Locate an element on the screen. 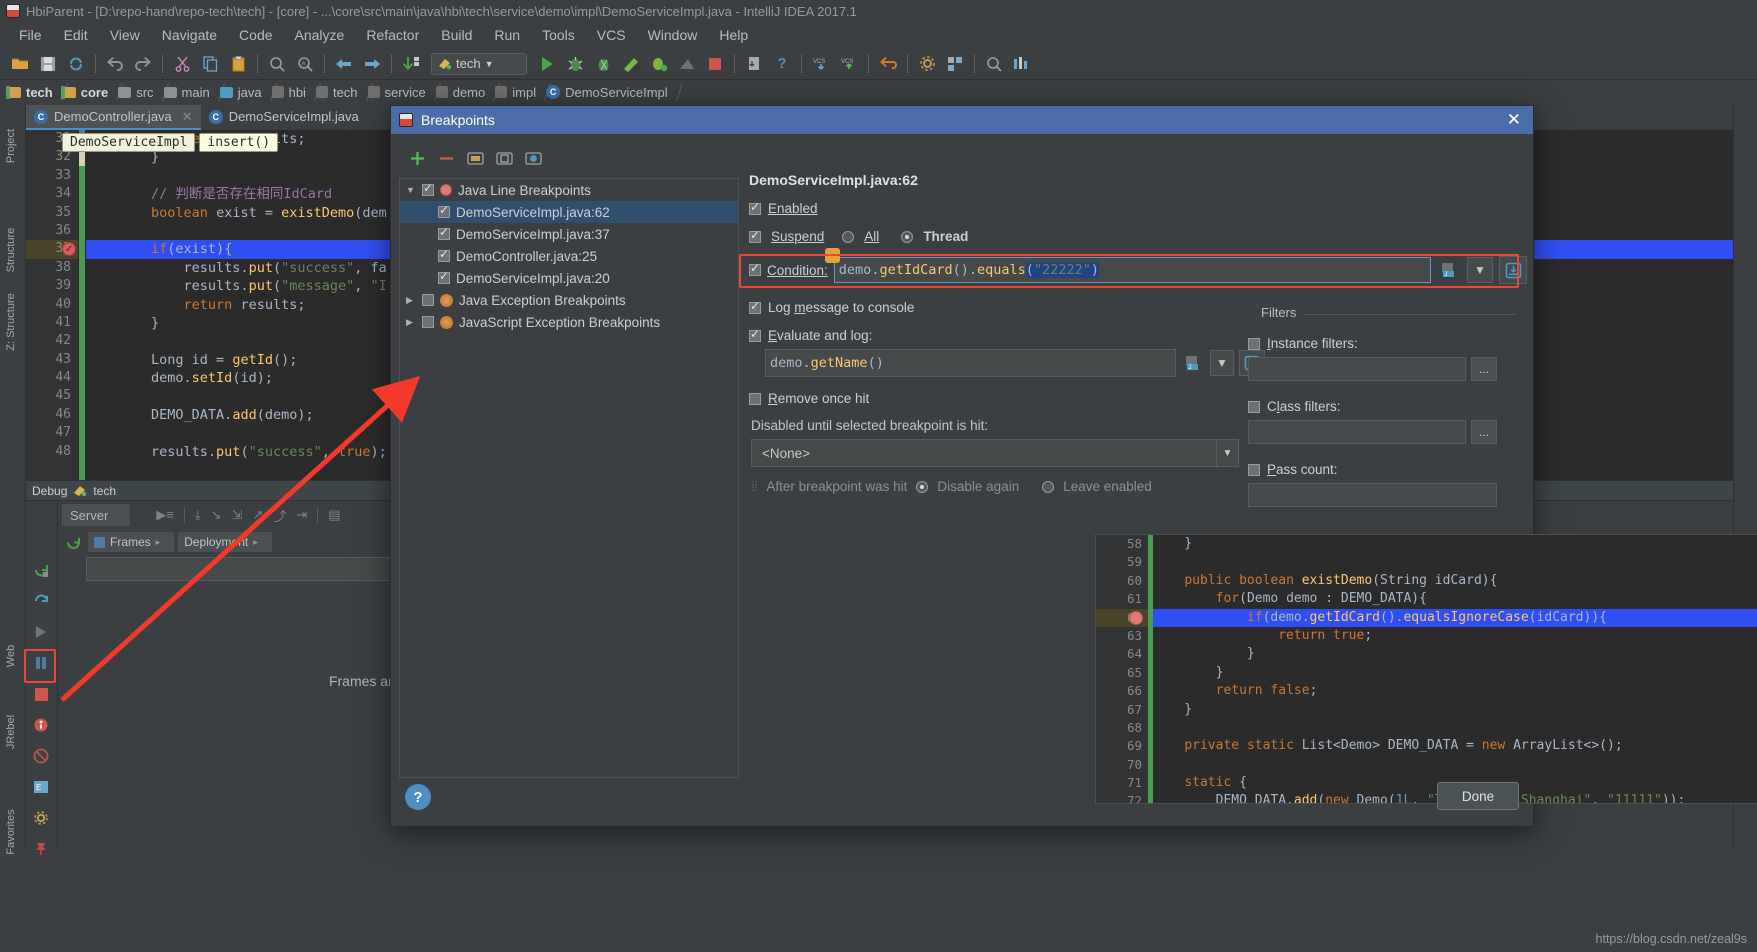 This screenshot has width=1757, height=952. log-message-row: Log message to console is located at coordinates (1138, 307).